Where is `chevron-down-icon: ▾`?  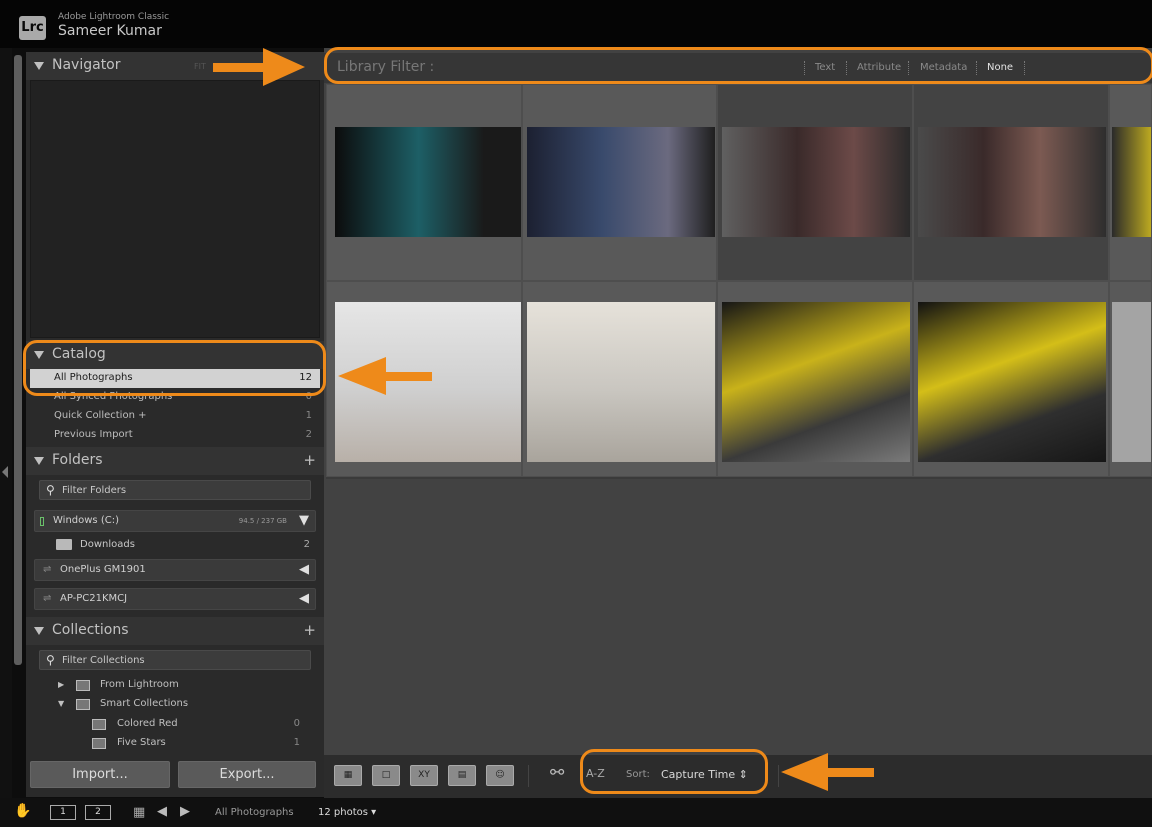 chevron-down-icon: ▾ is located at coordinates (374, 812).